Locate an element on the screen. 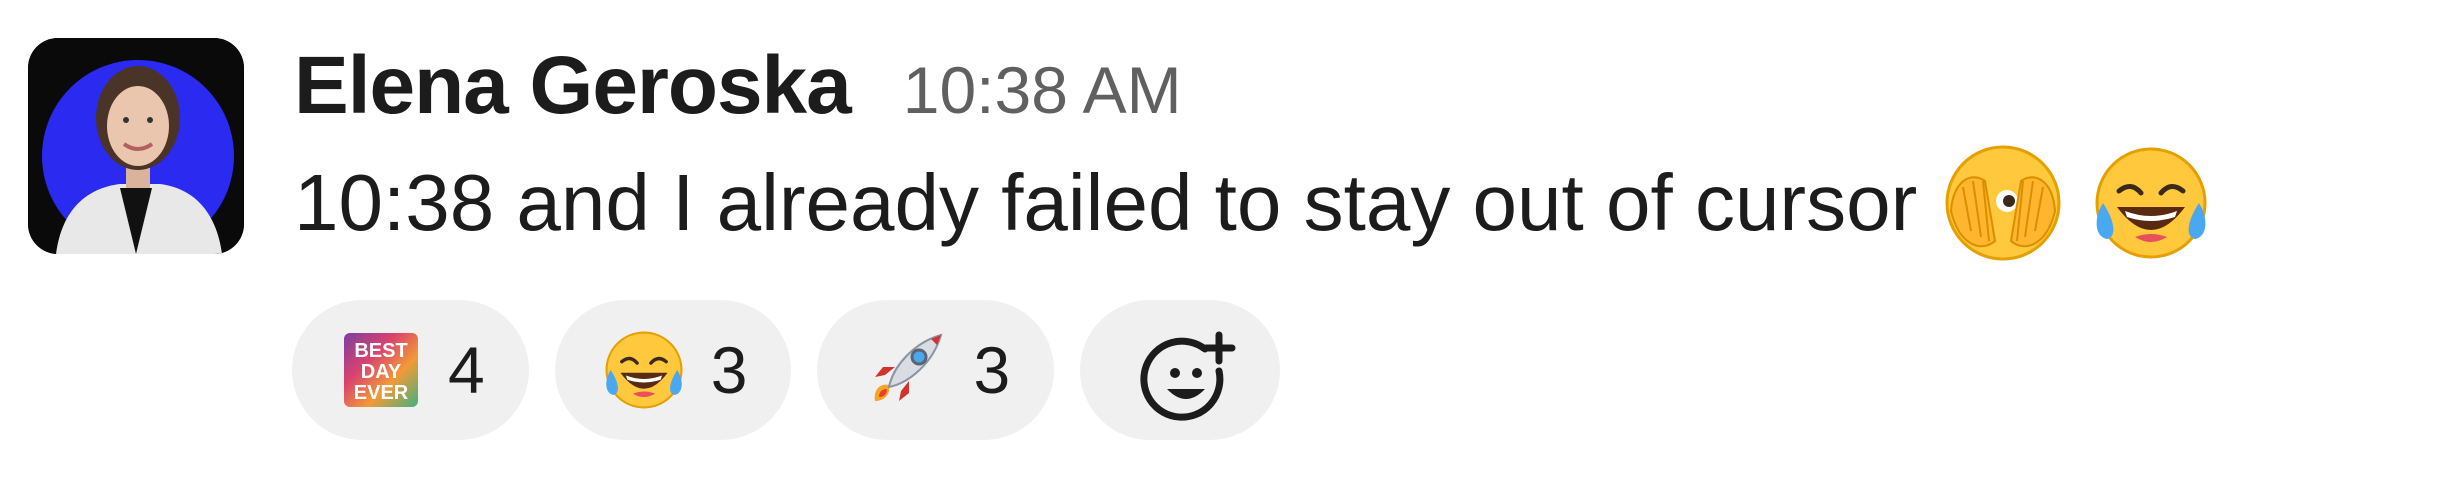  reaction-rocket: 3 is located at coordinates (936, 370).